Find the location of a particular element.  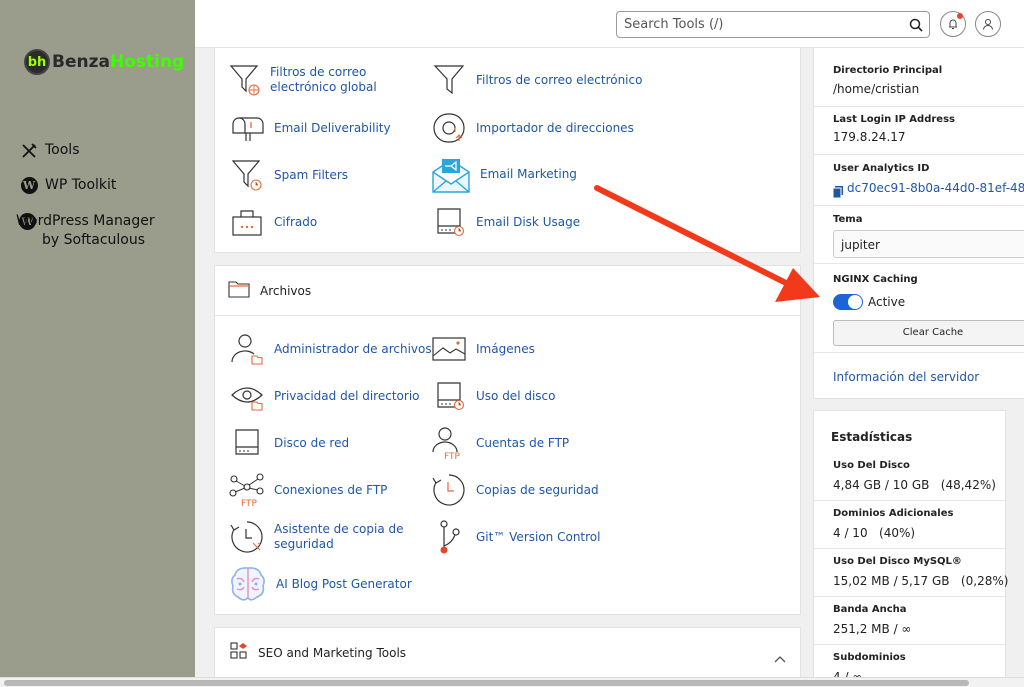

search-input: Search Tools (/) is located at coordinates (773, 24).